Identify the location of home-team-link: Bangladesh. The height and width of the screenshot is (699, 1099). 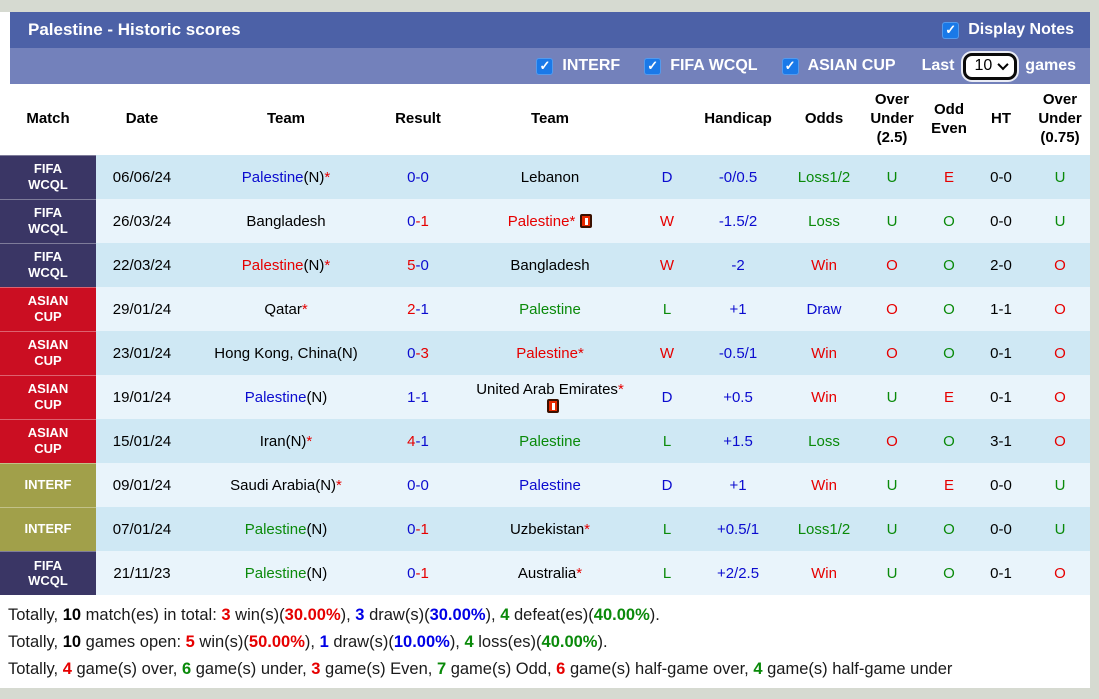
(285, 221).